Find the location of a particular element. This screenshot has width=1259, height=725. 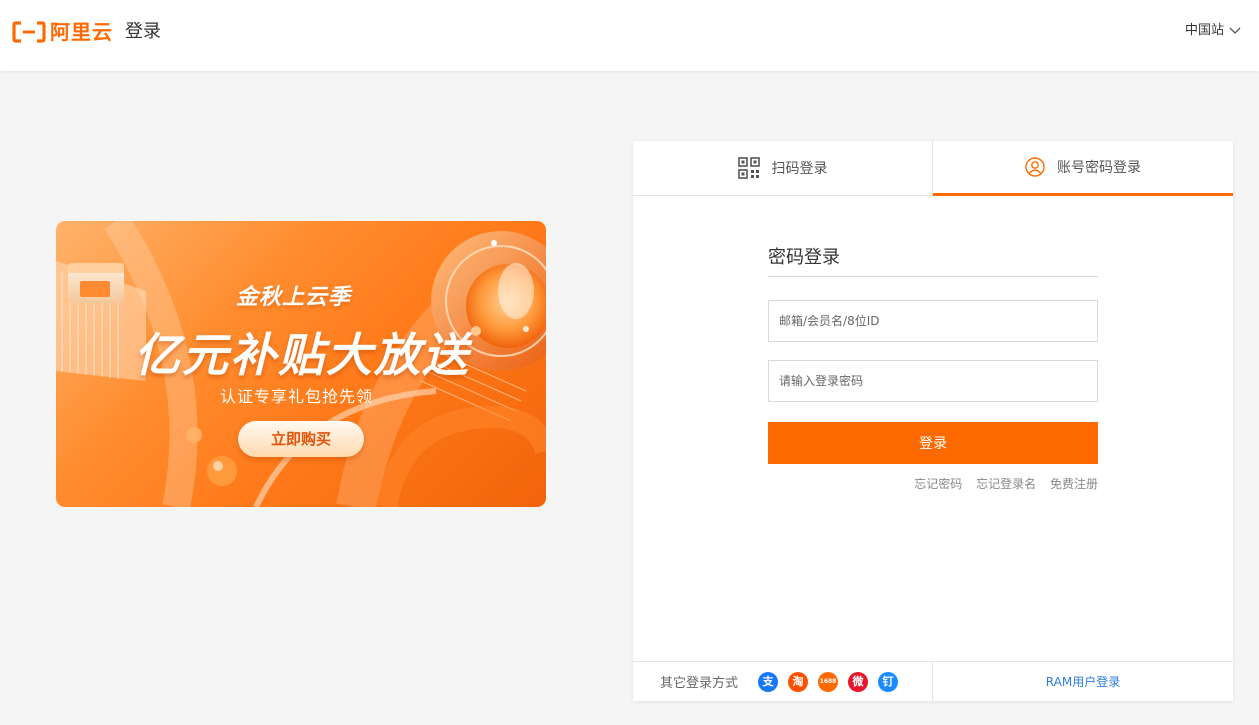

weibo-icon: 微 is located at coordinates (858, 681).